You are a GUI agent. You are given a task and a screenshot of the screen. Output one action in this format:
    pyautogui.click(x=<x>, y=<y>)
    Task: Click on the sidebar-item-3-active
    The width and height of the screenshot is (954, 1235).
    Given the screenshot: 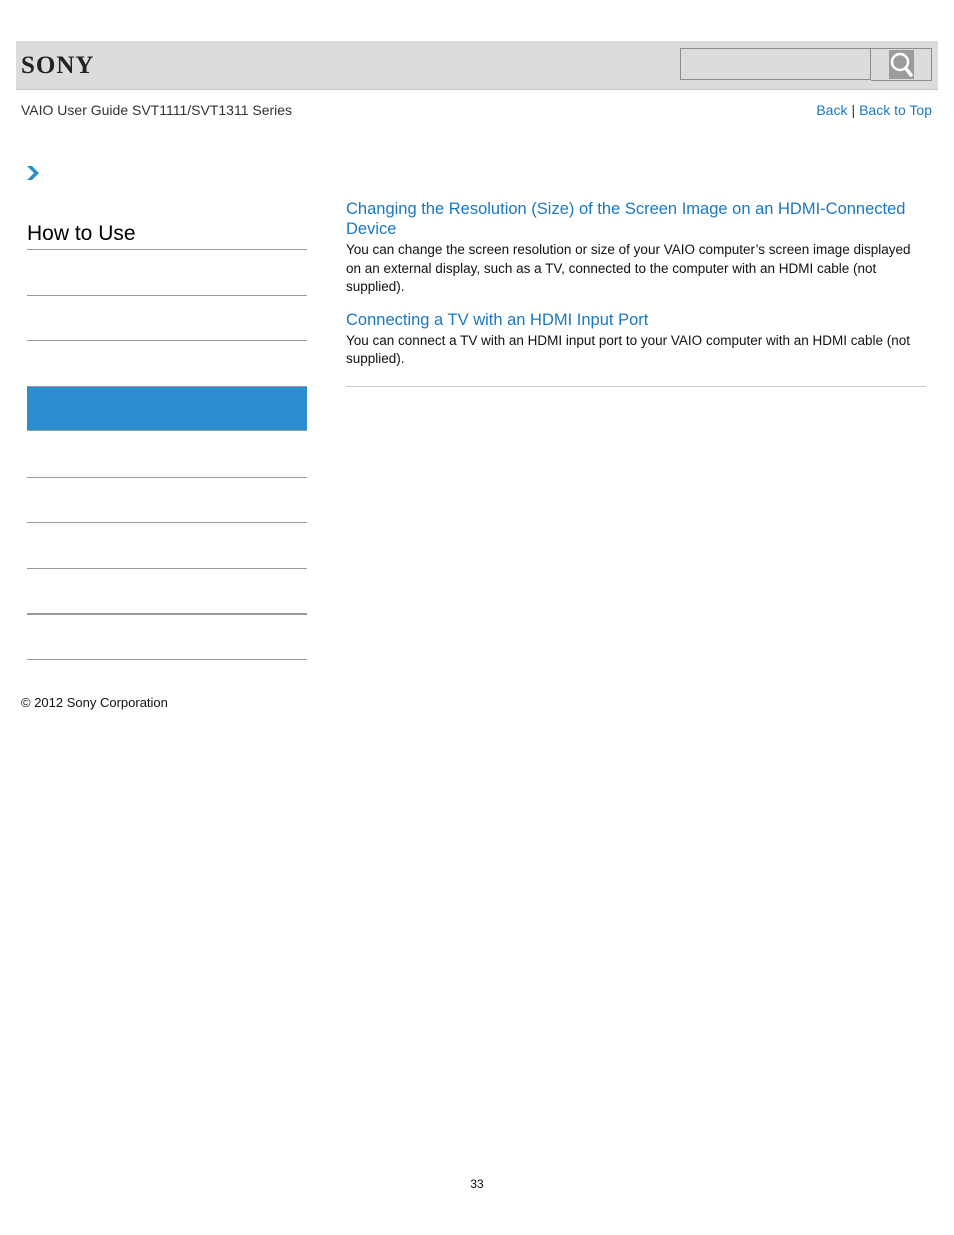 What is the action you would take?
    pyautogui.click(x=167, y=408)
    